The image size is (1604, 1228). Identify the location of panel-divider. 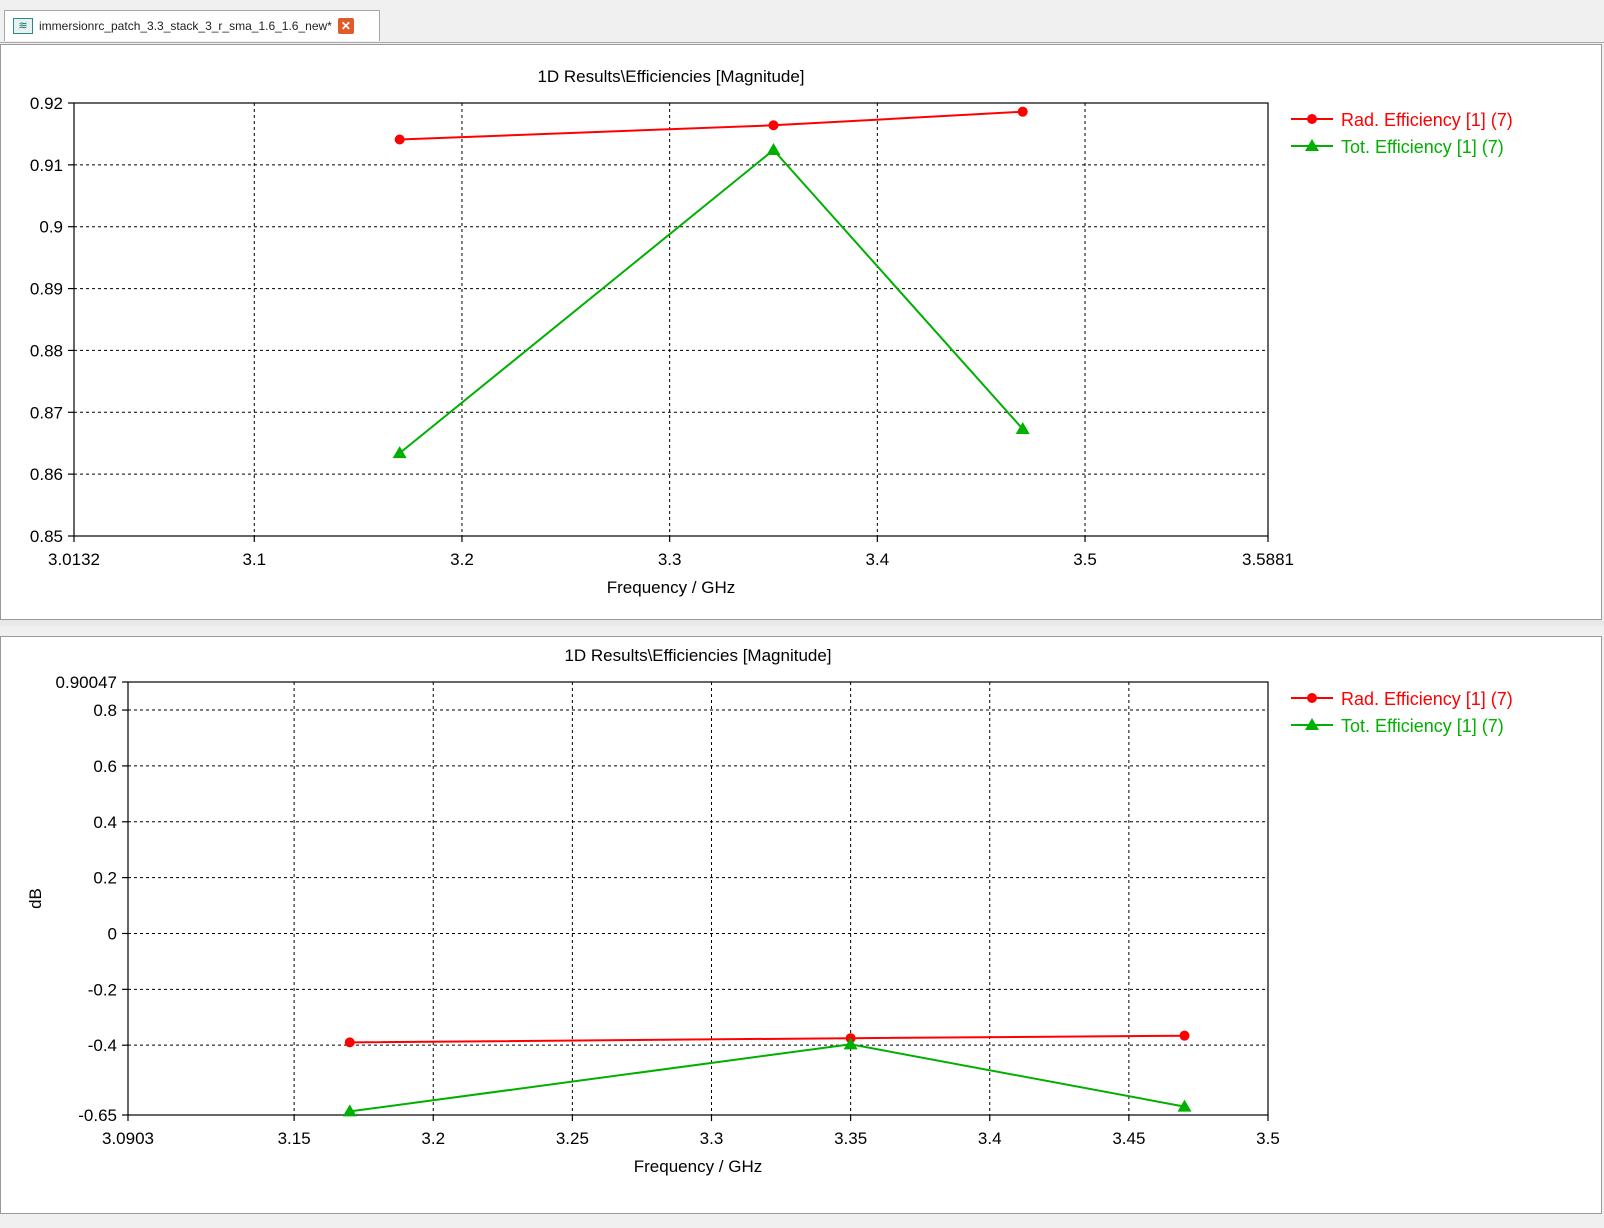
(802, 623).